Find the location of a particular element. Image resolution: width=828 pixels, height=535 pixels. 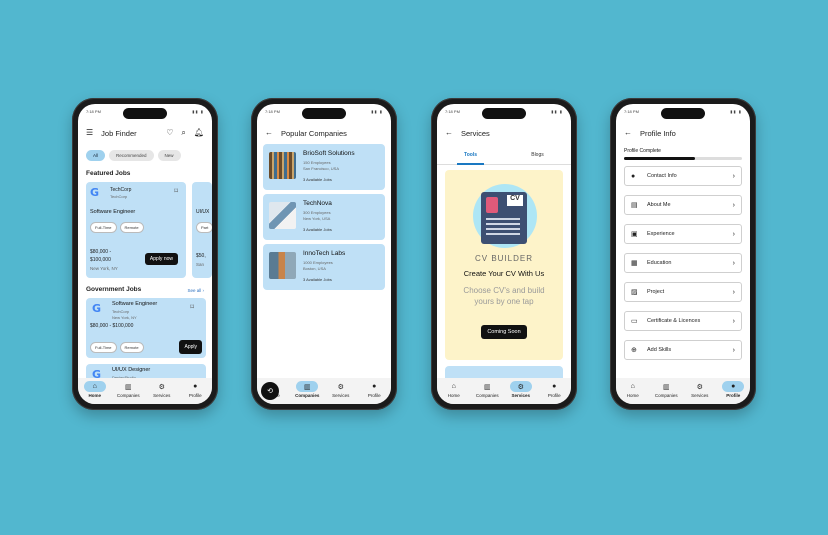

company-sub: TechCorp is located at coordinates (119, 196).